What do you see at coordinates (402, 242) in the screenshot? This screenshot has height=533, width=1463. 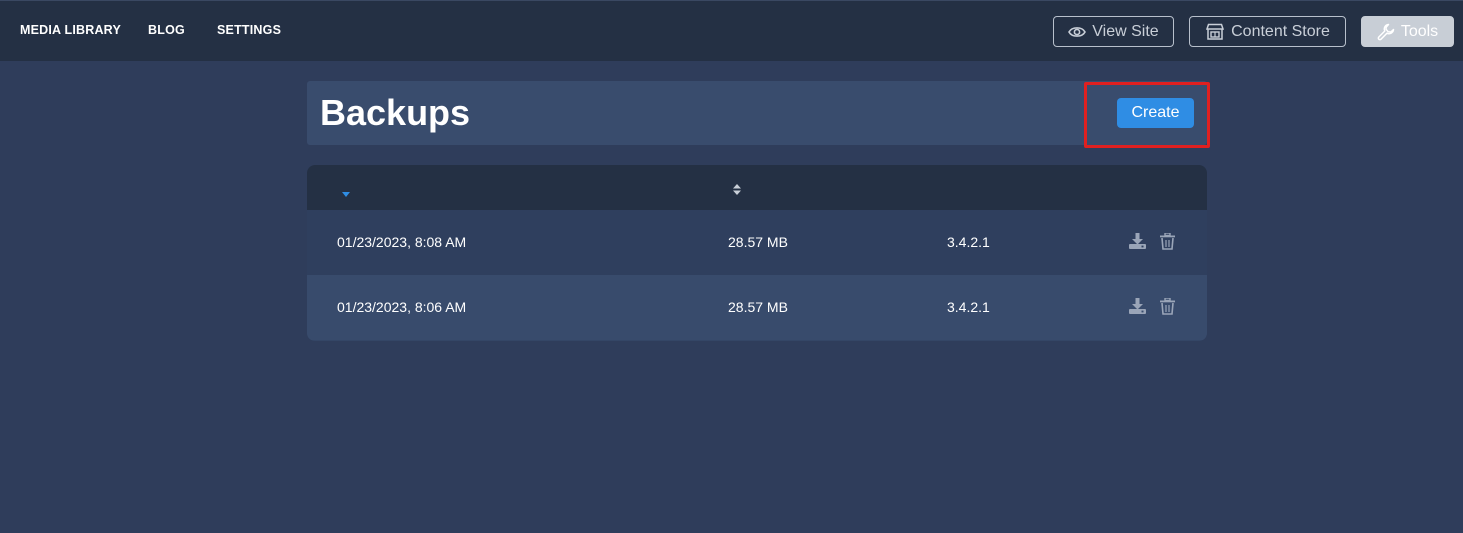 I see `backup-date: 01/23/2023, 8:08 AM` at bounding box center [402, 242].